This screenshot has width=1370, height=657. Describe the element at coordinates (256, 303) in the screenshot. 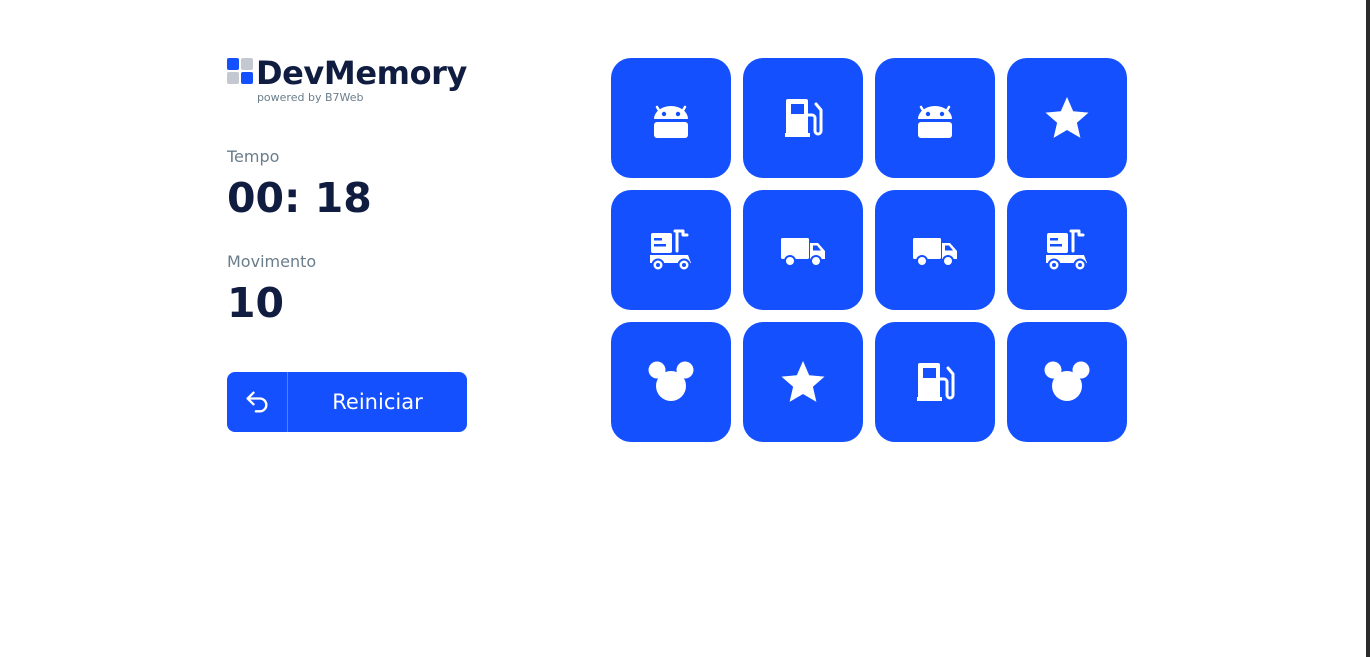

I see `moves-value: 10` at that location.